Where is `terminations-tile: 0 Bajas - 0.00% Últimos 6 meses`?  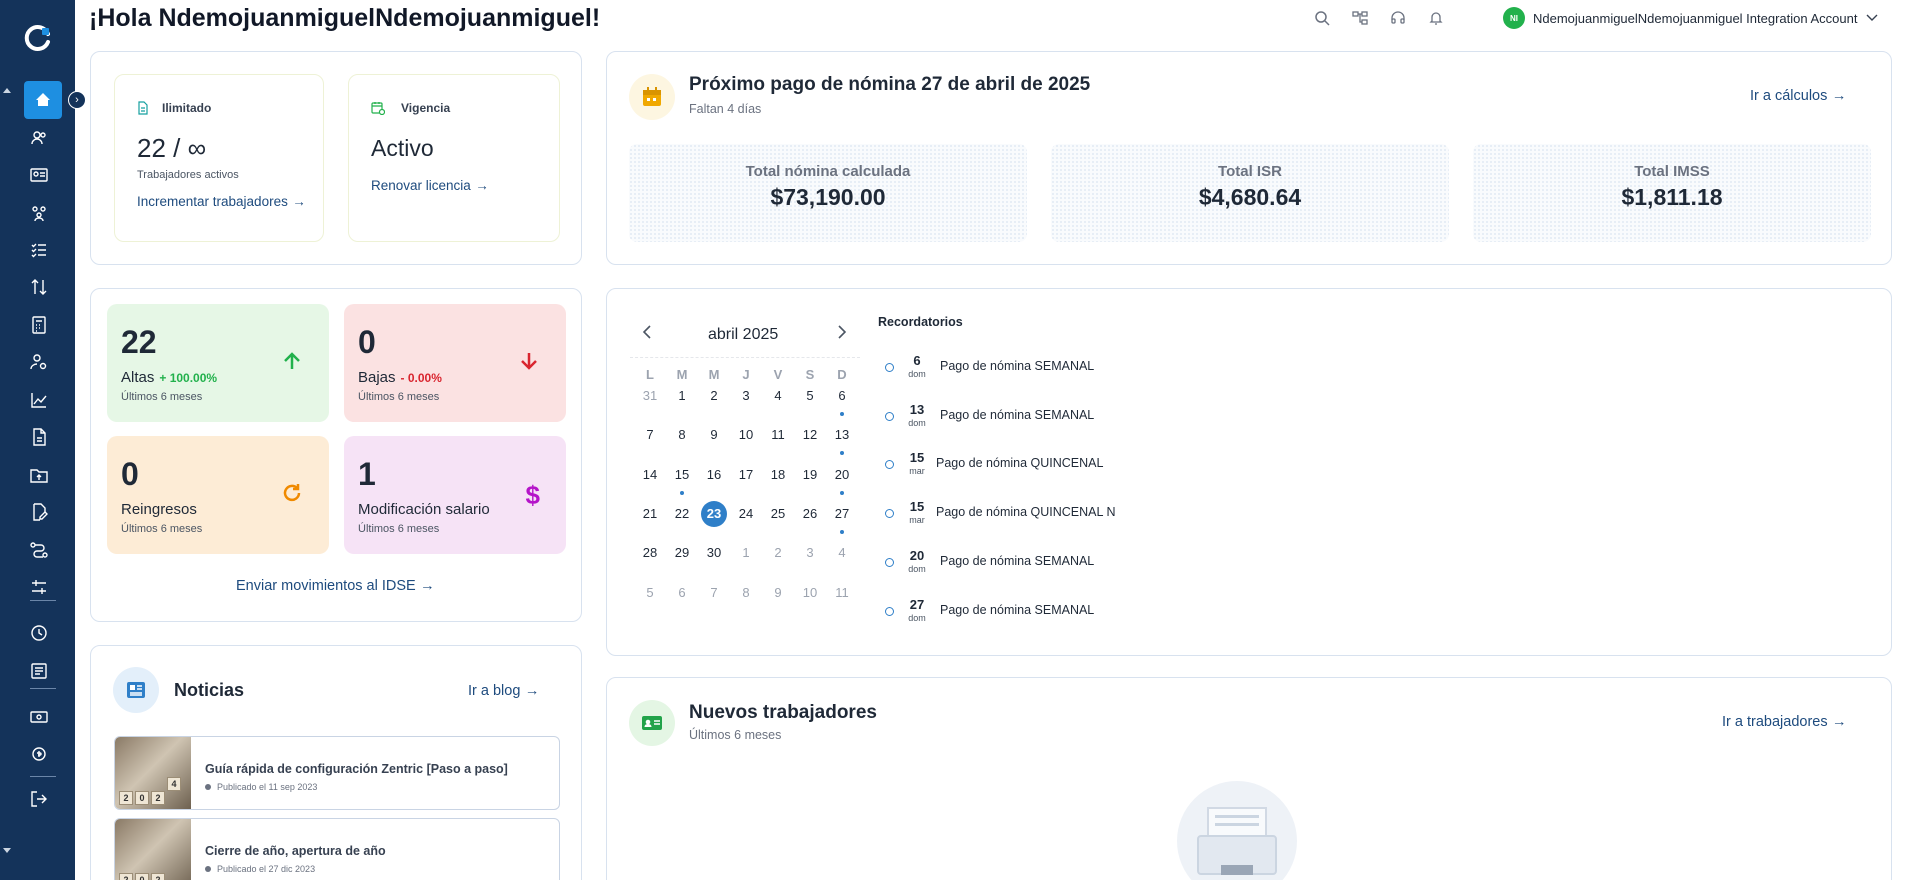 terminations-tile: 0 Bajas - 0.00% Últimos 6 meses is located at coordinates (455, 363).